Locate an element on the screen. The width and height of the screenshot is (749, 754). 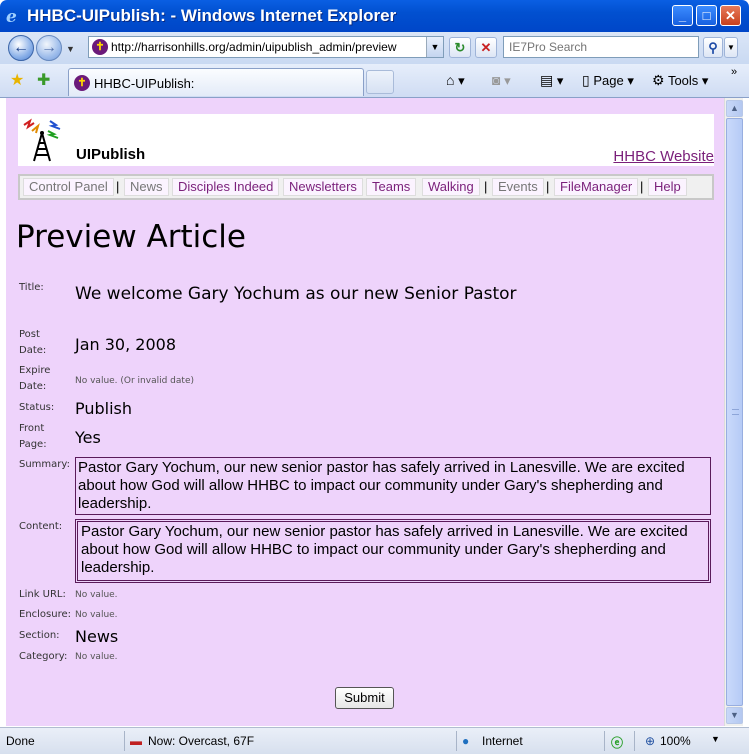
home-icon: ⌂ is located at coordinates (450, 80).